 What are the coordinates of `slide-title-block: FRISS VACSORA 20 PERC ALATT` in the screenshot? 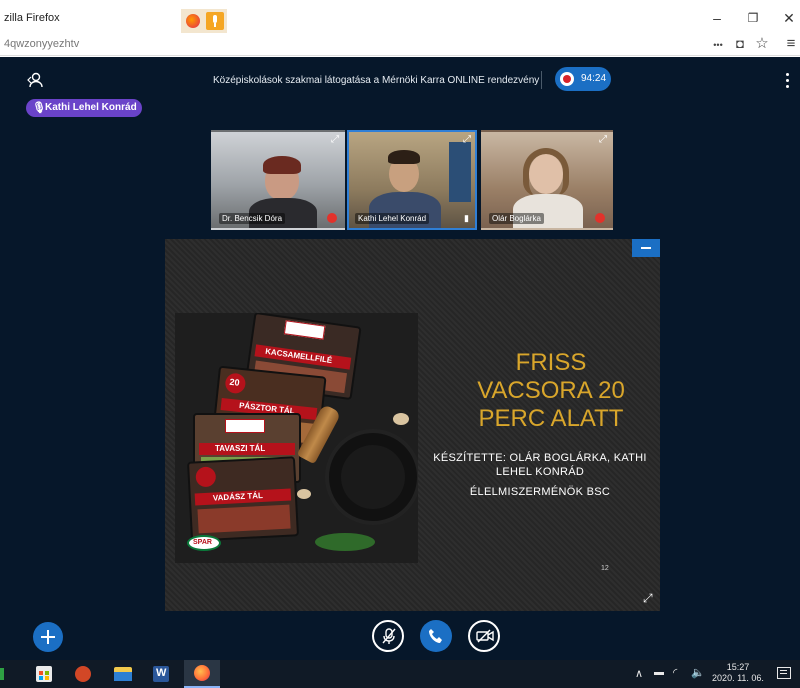 It's located at (551, 391).